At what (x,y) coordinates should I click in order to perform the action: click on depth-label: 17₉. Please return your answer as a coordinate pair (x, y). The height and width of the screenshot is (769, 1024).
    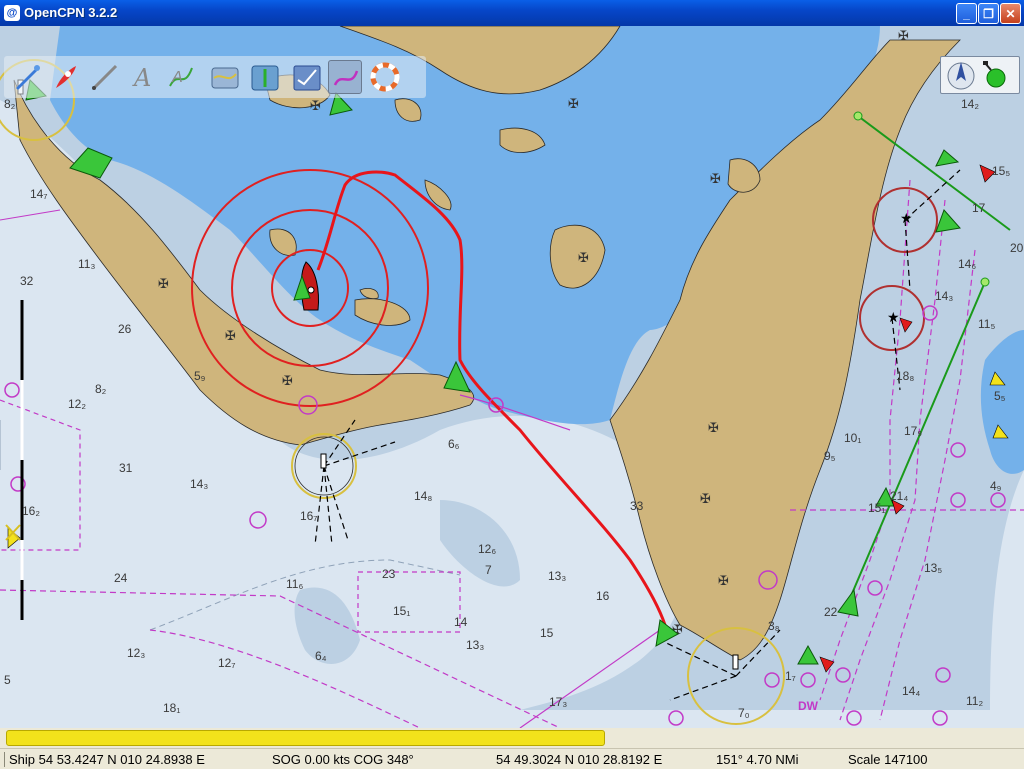
    Looking at the image, I should click on (913, 431).